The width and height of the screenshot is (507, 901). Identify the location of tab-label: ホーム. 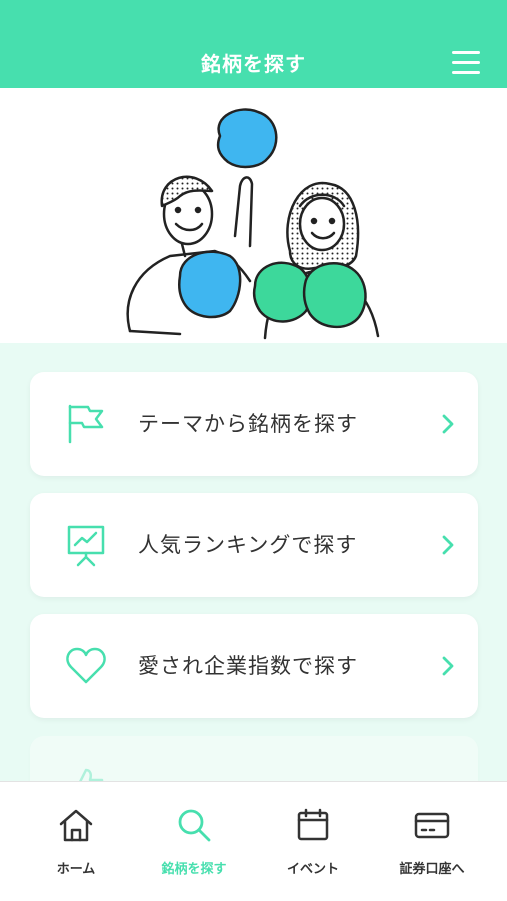
(76, 869).